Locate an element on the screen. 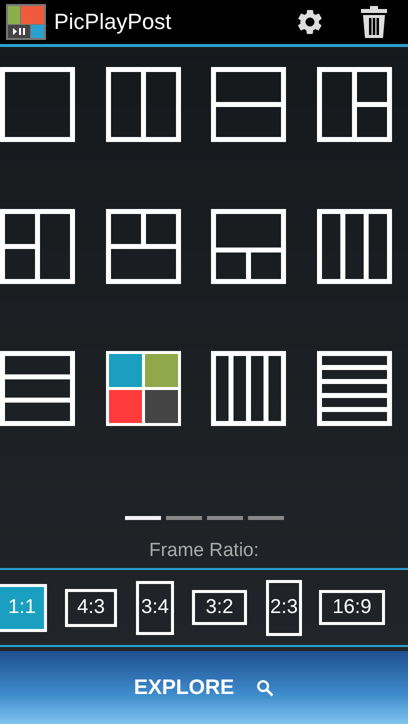  frame-ratio-label: Frame Ratio: is located at coordinates (204, 551).